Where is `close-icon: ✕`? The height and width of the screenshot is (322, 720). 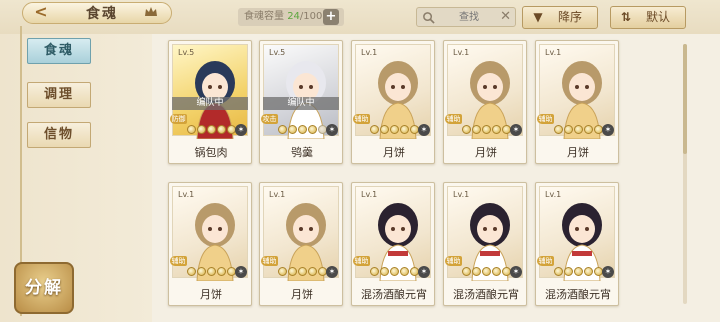
close-icon: ✕ is located at coordinates (505, 17).